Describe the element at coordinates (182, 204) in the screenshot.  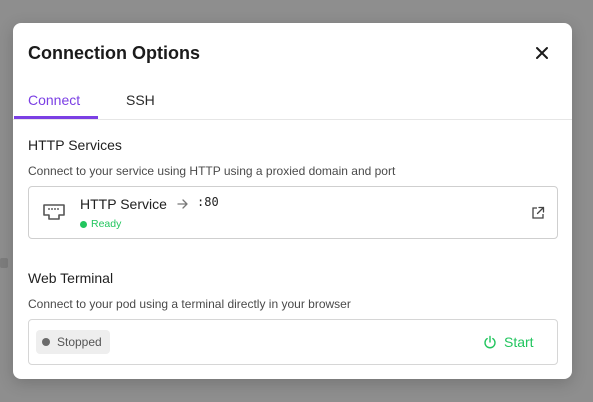
I see `arrow-right-icon` at that location.